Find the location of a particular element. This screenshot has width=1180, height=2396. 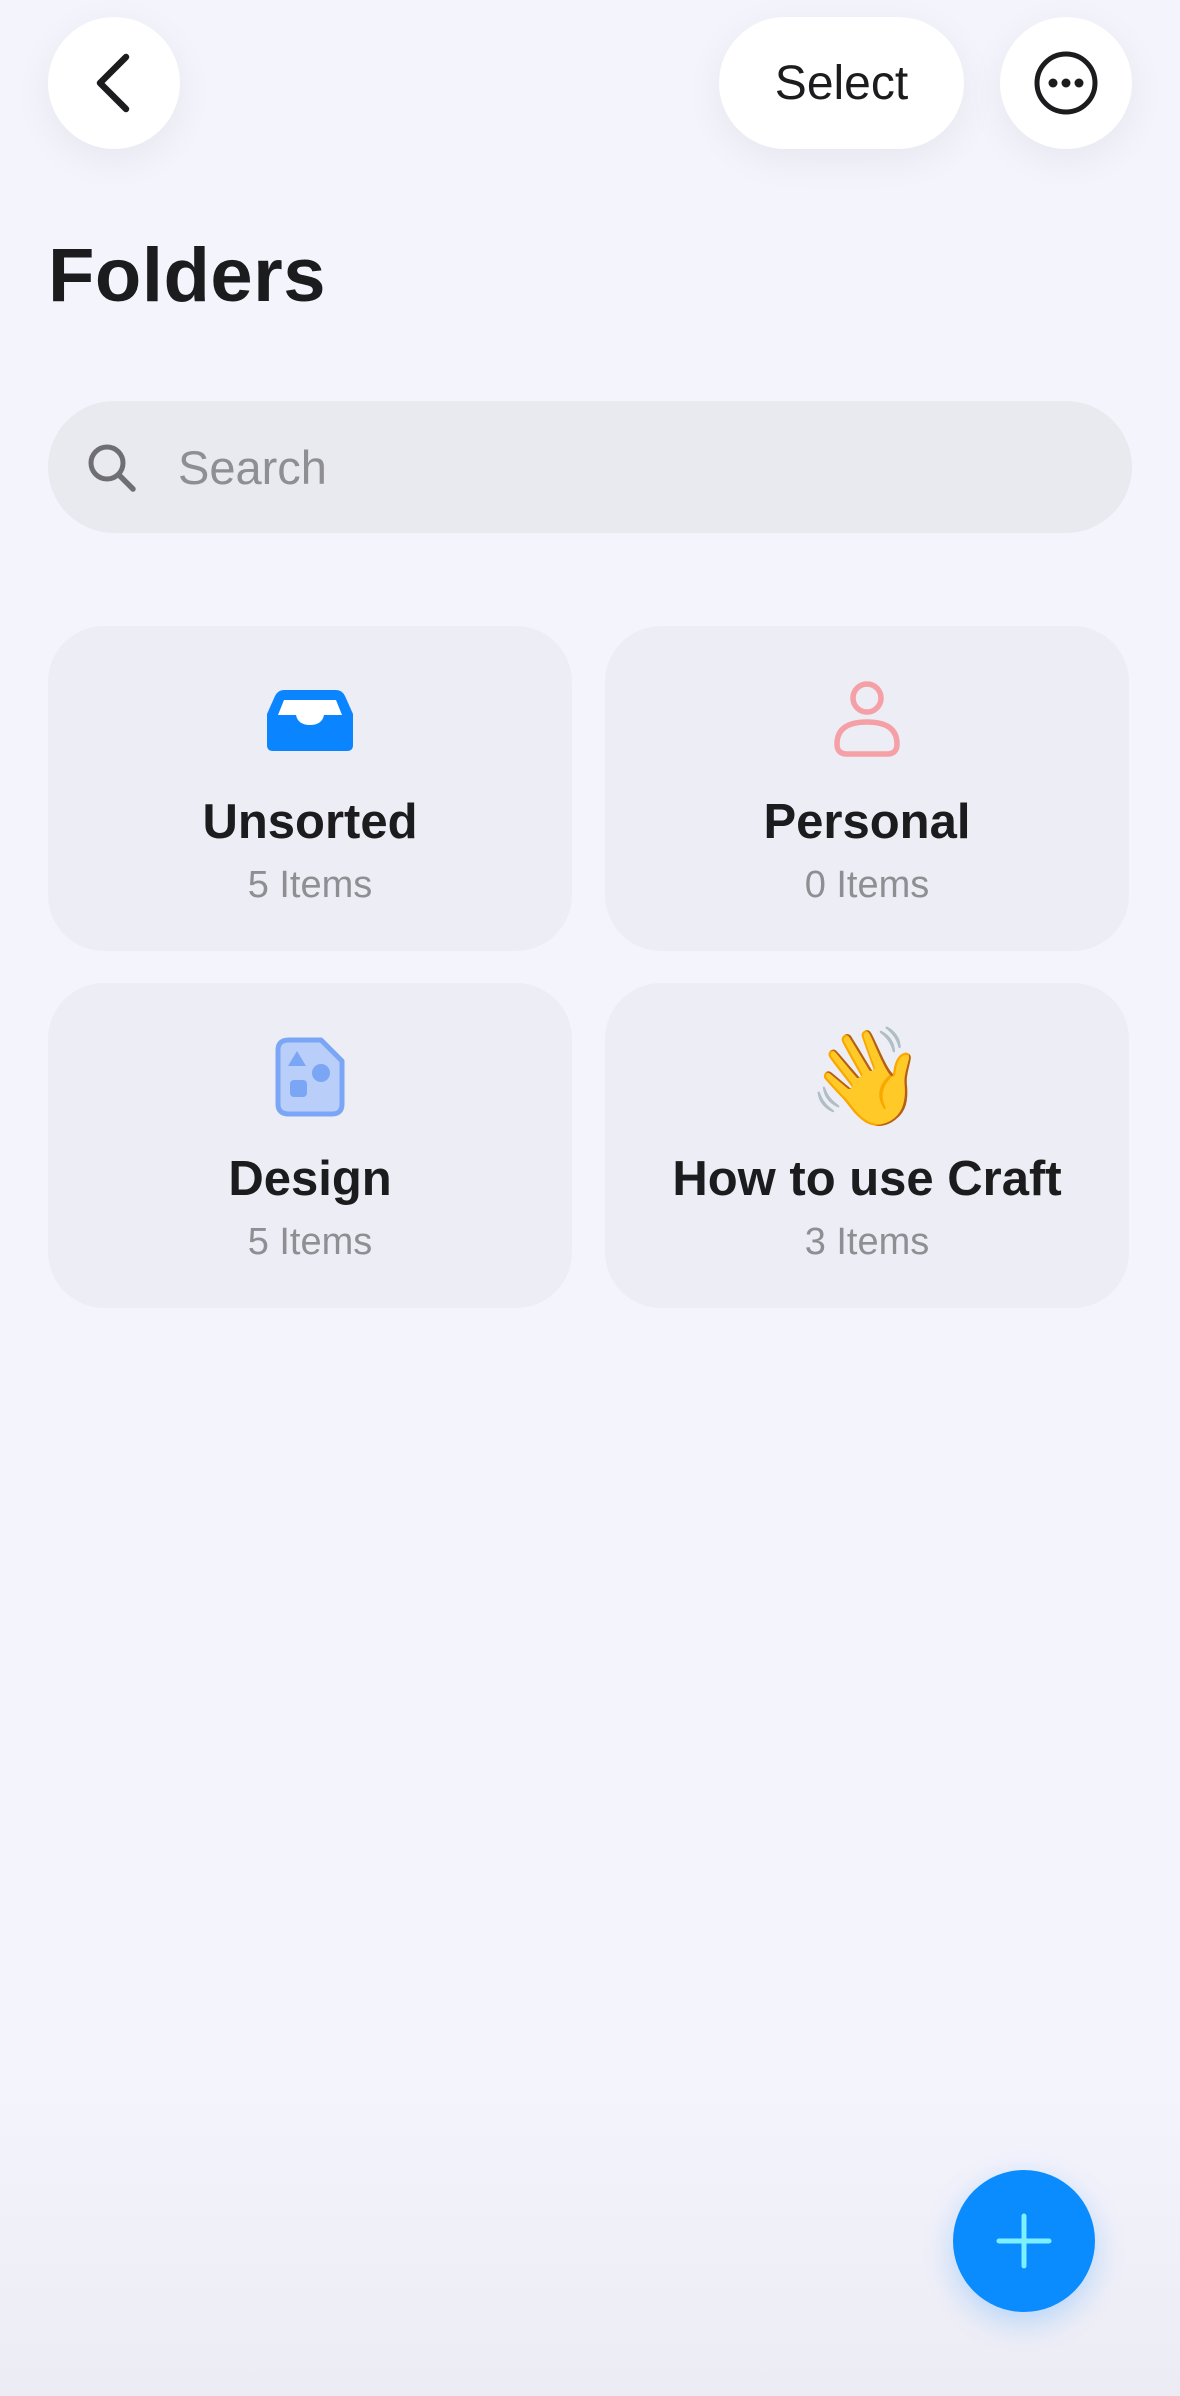

more-options-button is located at coordinates (1066, 83).